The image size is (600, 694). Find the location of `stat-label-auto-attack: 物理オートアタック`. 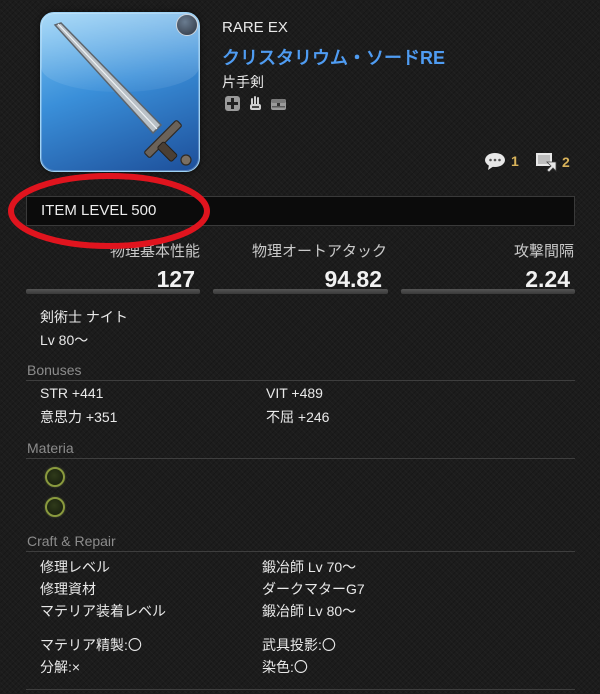

stat-label-auto-attack: 物理オートアタック is located at coordinates (320, 251).